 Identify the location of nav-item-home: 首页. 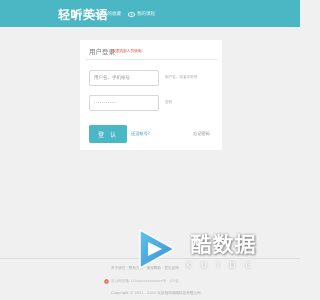
(79, 14).